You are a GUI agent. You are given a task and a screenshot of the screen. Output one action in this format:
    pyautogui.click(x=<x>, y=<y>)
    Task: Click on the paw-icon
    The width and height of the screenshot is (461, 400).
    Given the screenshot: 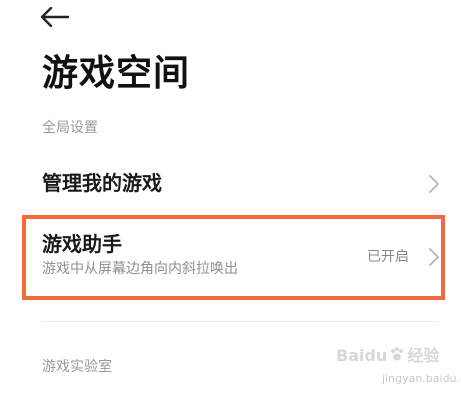 What is the action you would take?
    pyautogui.click(x=397, y=356)
    